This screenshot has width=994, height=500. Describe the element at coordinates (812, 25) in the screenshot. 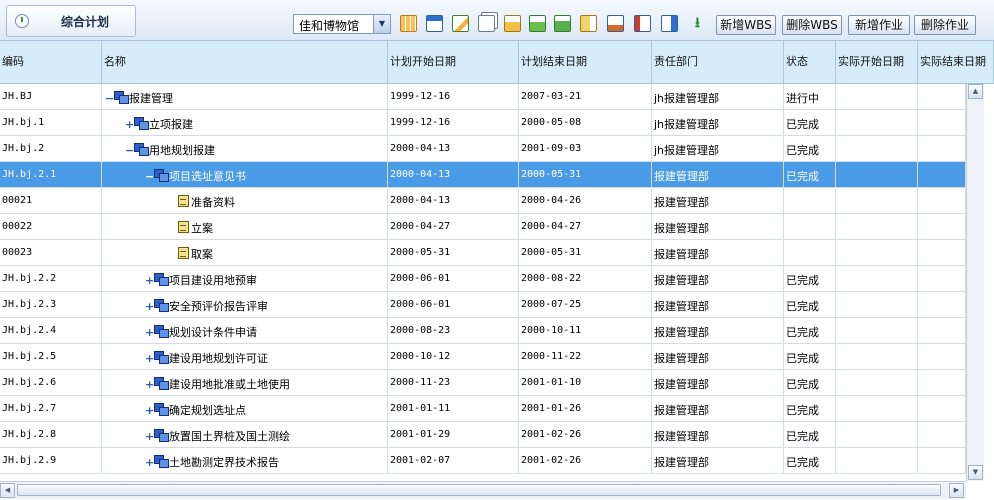

I see `delete-wbs-button: 删除WBS` at that location.